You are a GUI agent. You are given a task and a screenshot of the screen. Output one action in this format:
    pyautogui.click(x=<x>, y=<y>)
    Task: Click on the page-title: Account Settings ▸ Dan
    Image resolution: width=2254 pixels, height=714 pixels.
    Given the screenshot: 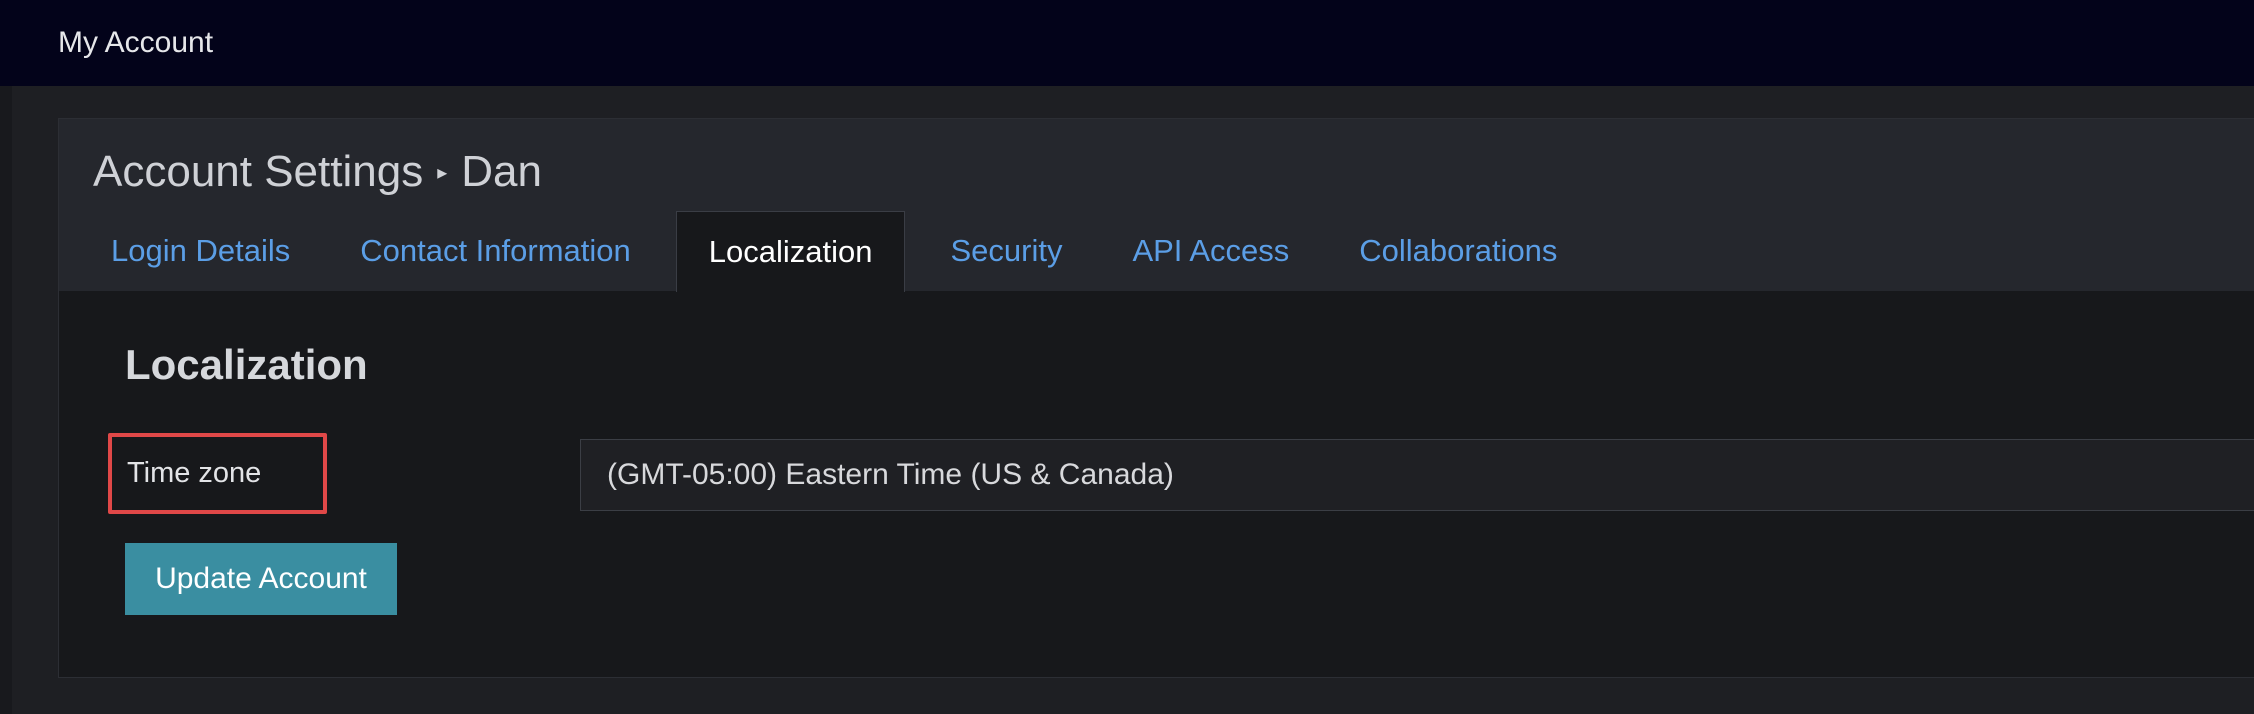 What is the action you would take?
    pyautogui.click(x=317, y=172)
    